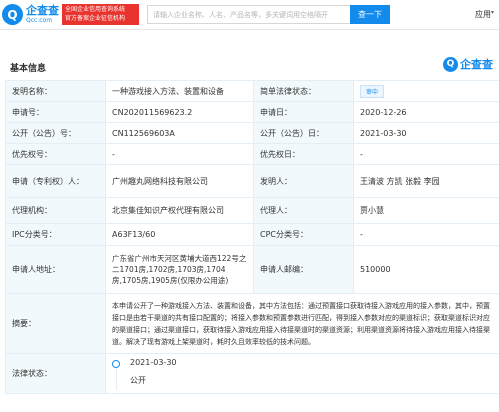  I want to click on legal-timeline: 2021-03-30 公开, so click(302, 374).